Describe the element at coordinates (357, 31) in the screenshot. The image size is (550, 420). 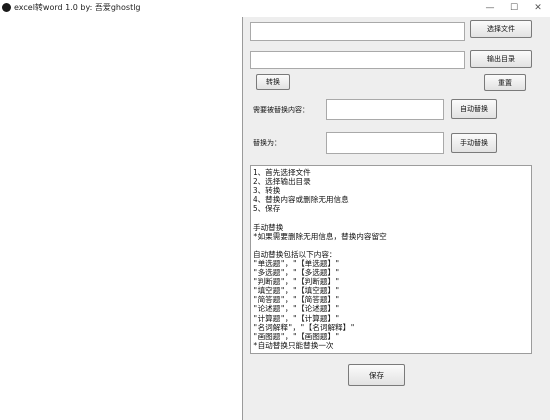
I see `source-file-field` at that location.